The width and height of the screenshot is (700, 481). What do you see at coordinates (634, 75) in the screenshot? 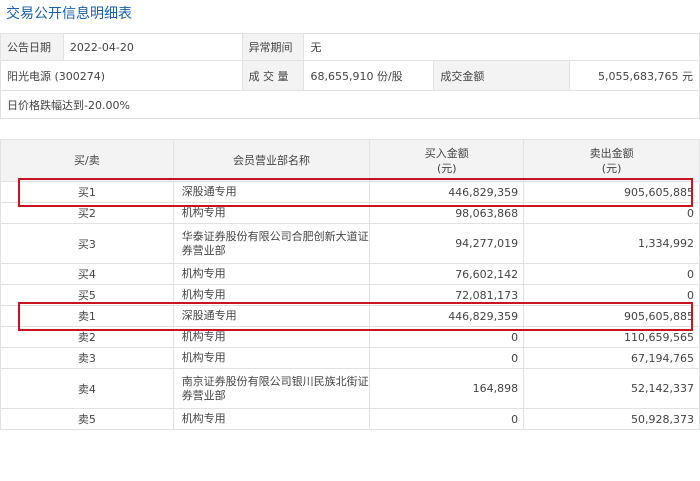
I see `amount-value: 5,055,683,765 元` at bounding box center [634, 75].